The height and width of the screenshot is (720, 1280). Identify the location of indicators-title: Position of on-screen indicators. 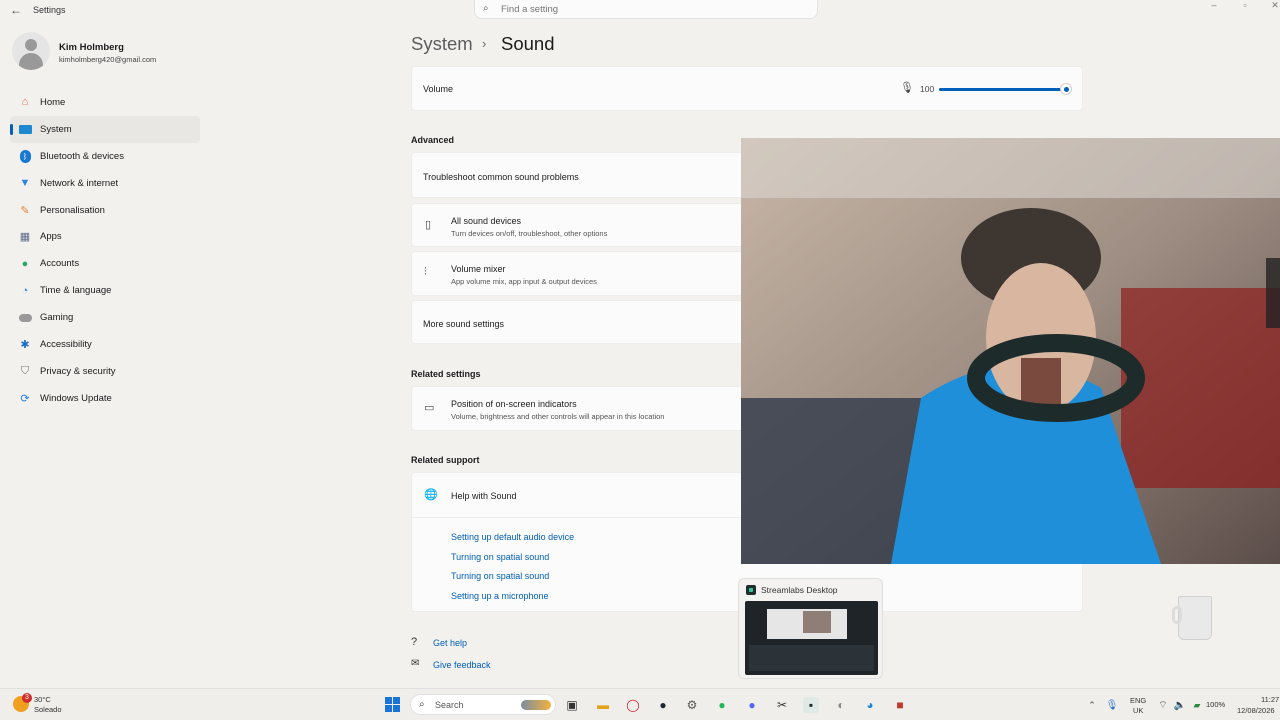
(514, 404).